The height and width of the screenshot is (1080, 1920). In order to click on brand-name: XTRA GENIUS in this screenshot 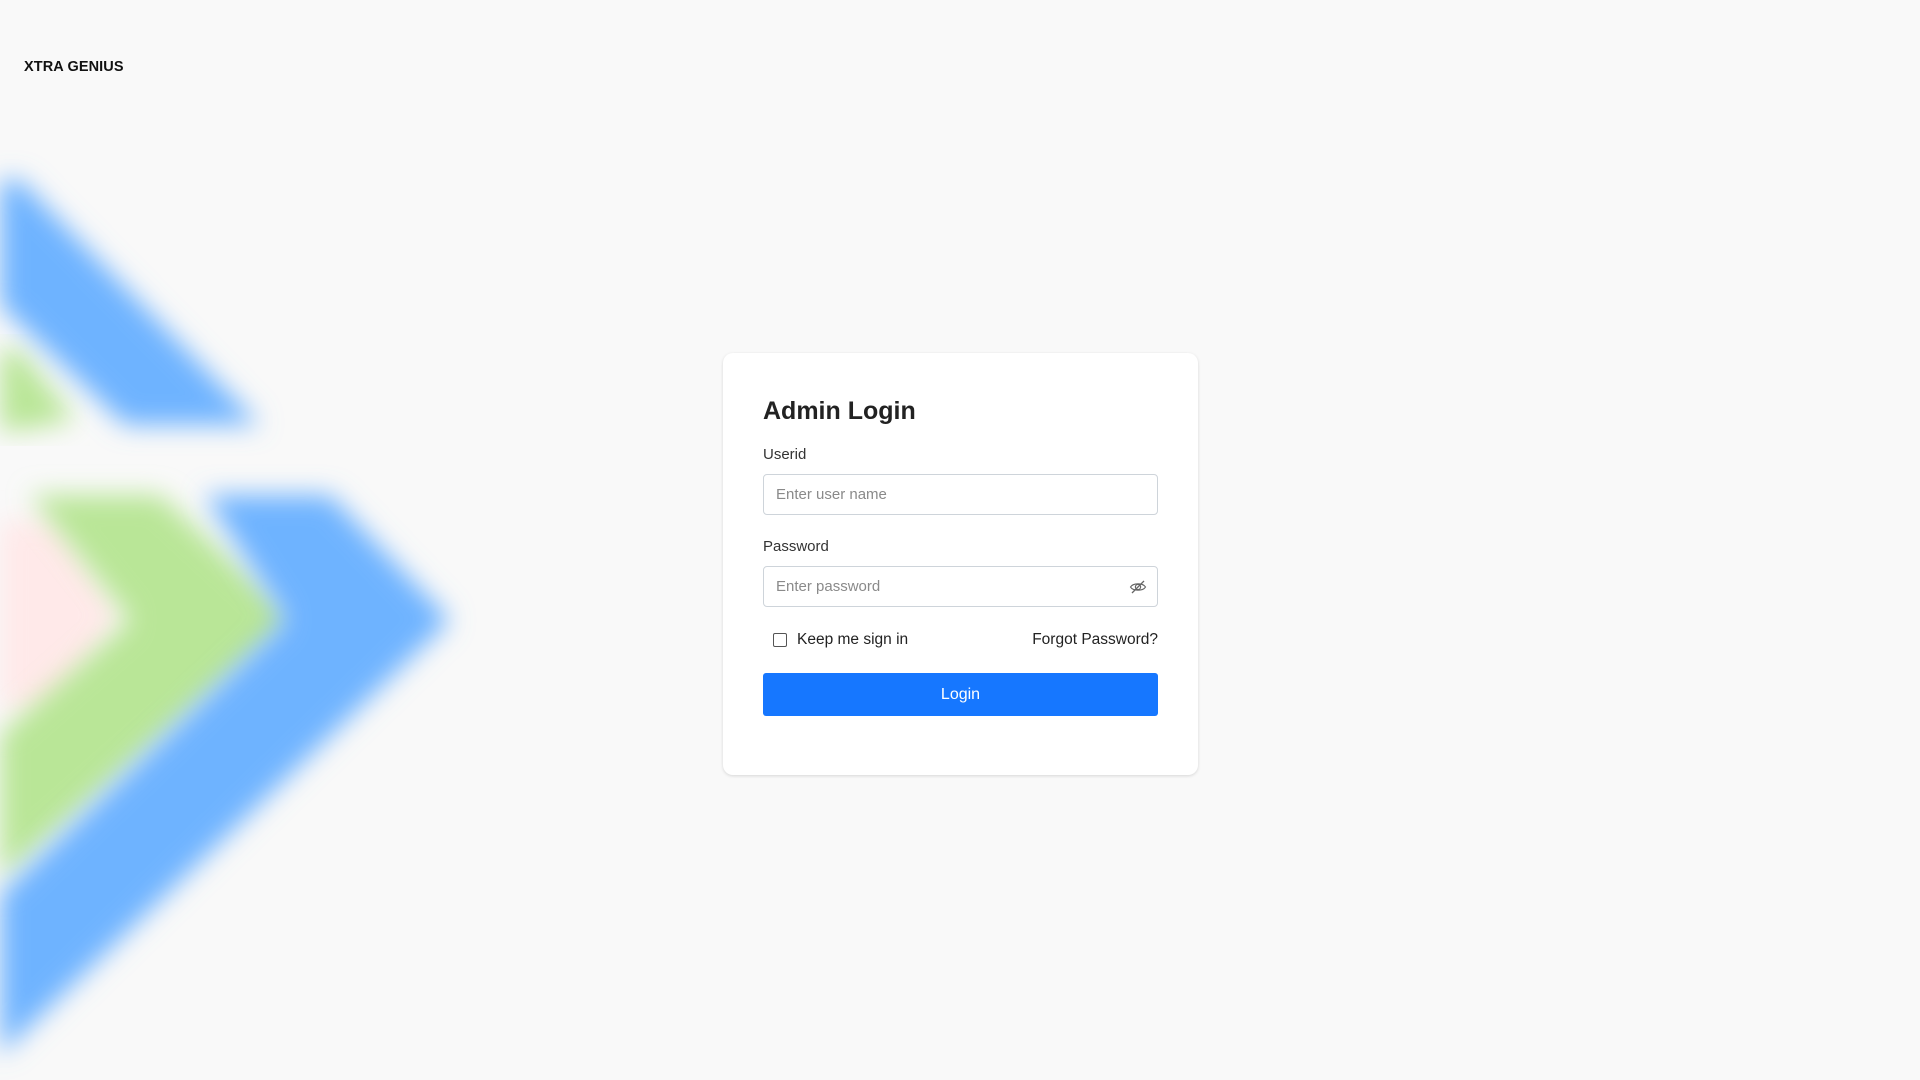, I will do `click(74, 67)`.